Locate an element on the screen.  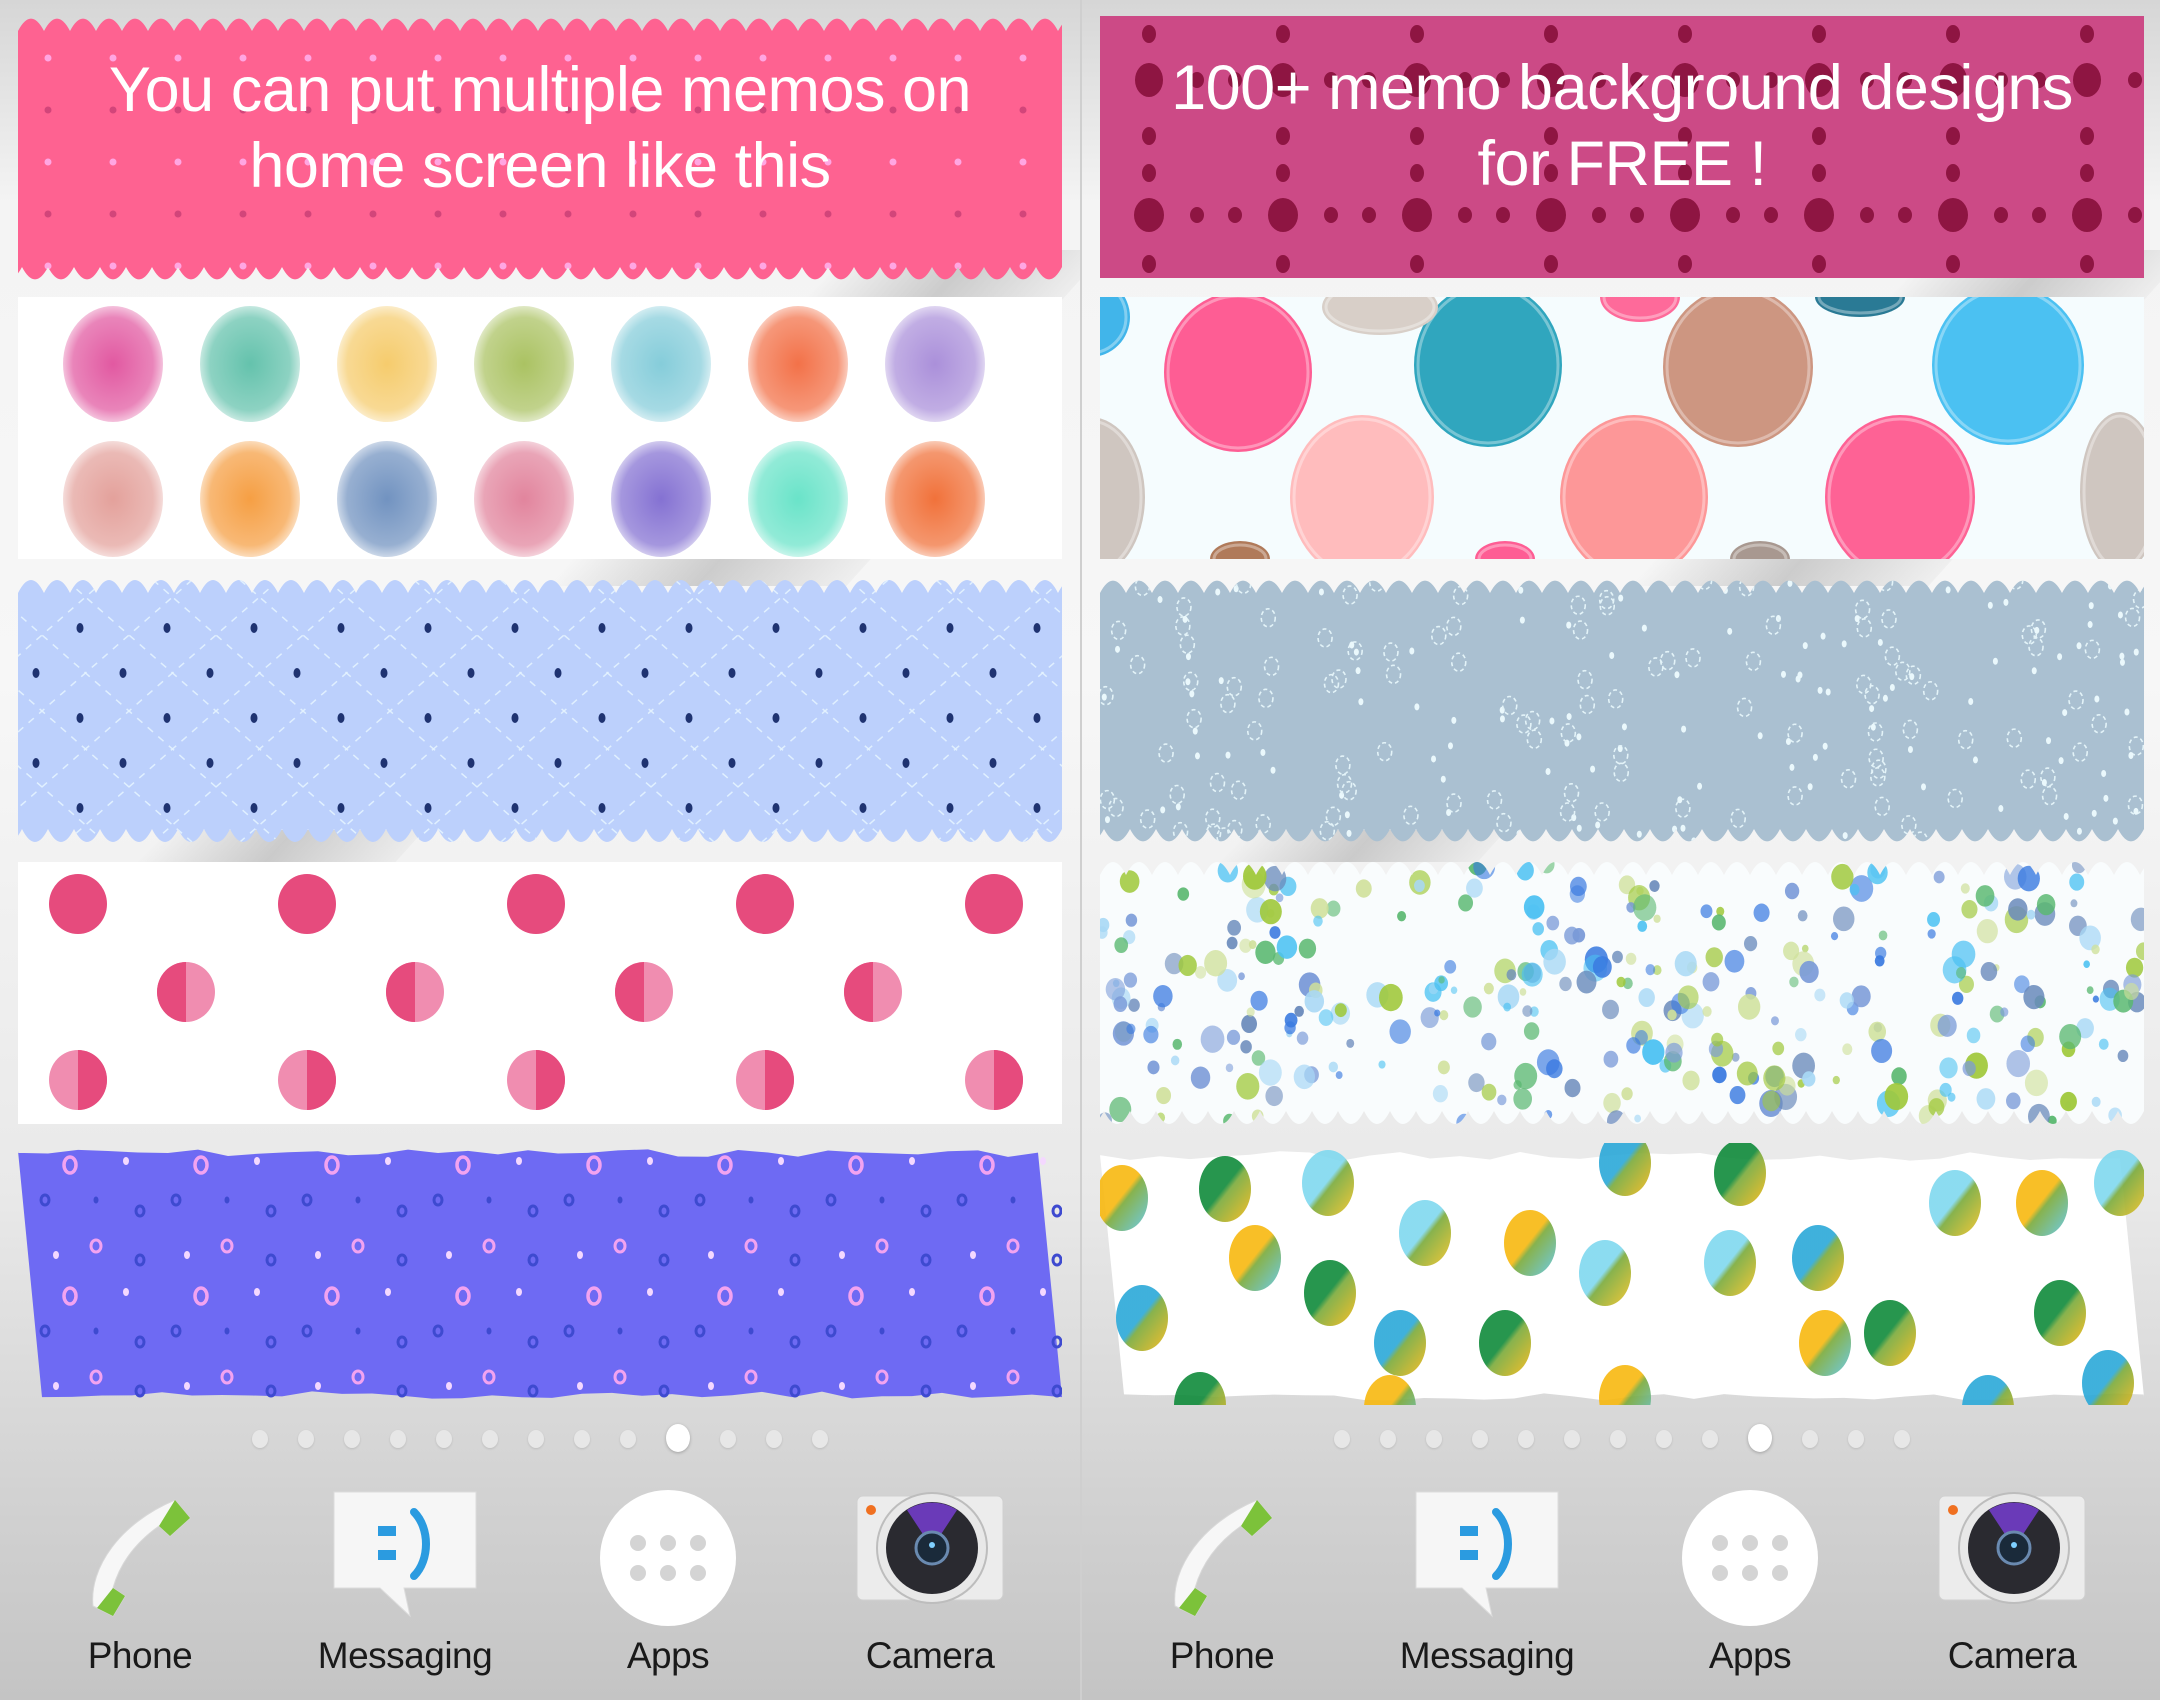
memo-headline: 100+ memo background designs for FREE ! is located at coordinates (1622, 126).